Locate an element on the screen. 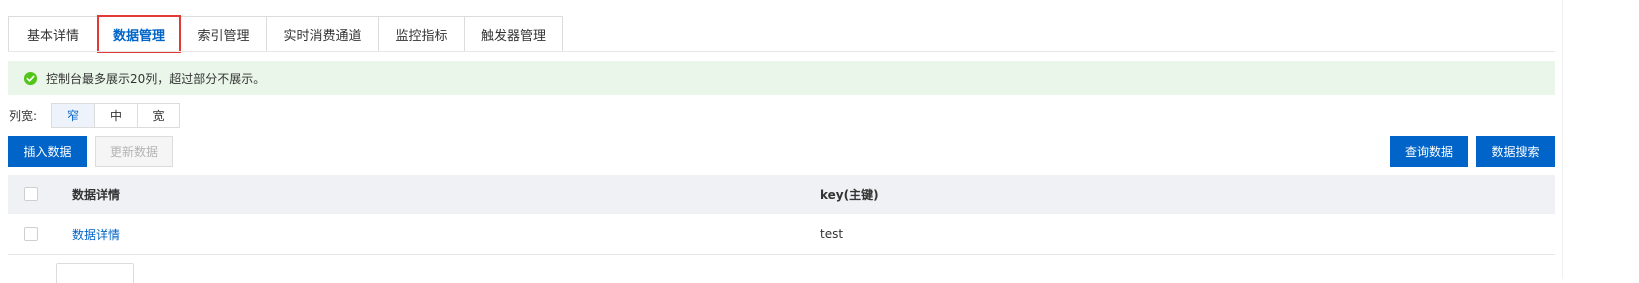 The image size is (1639, 283). tab-divider is located at coordinates (781, 51).